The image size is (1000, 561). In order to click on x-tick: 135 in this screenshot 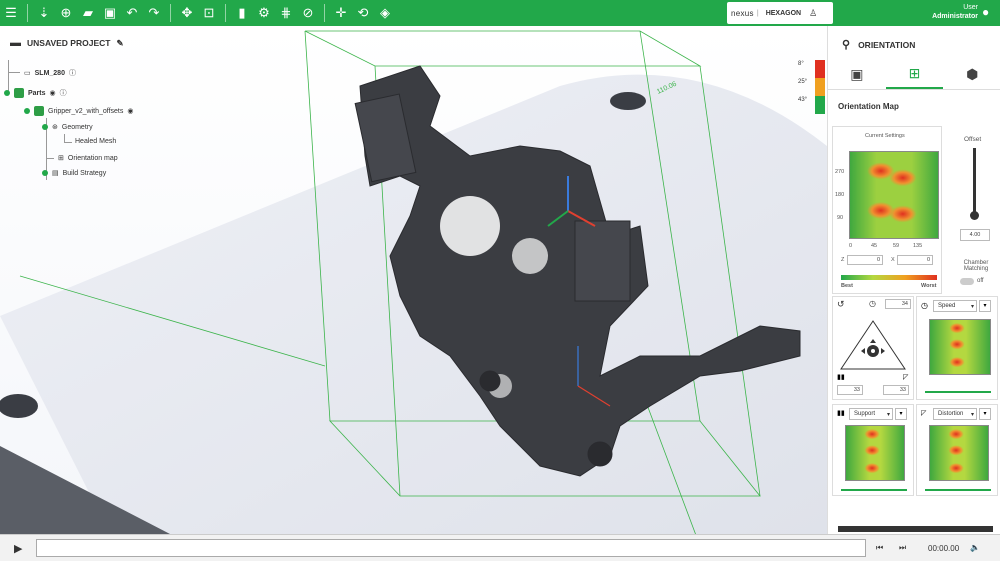, I will do `click(918, 246)`.